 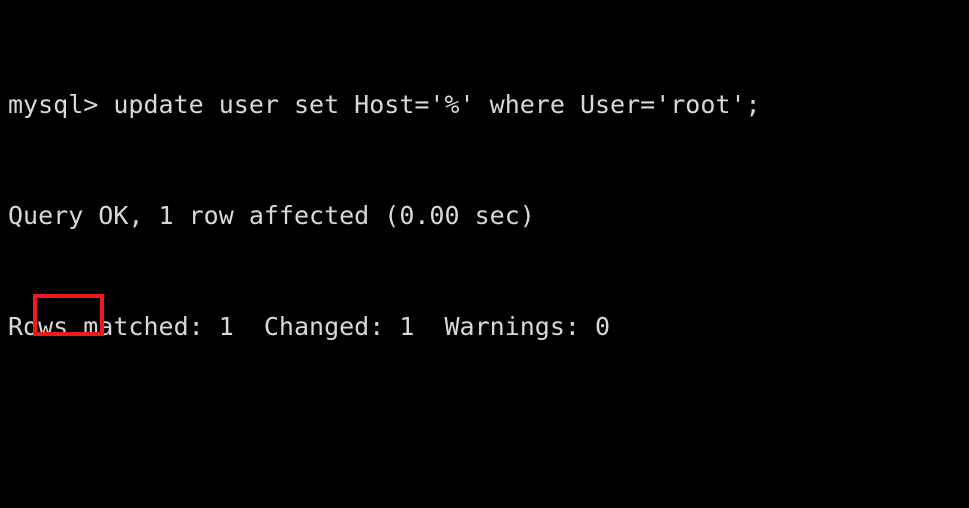 I want to click on terminal-line-rows-matched: Rows matched: 1 Changed: 1 Warnings: 0, so click(x=309, y=326).